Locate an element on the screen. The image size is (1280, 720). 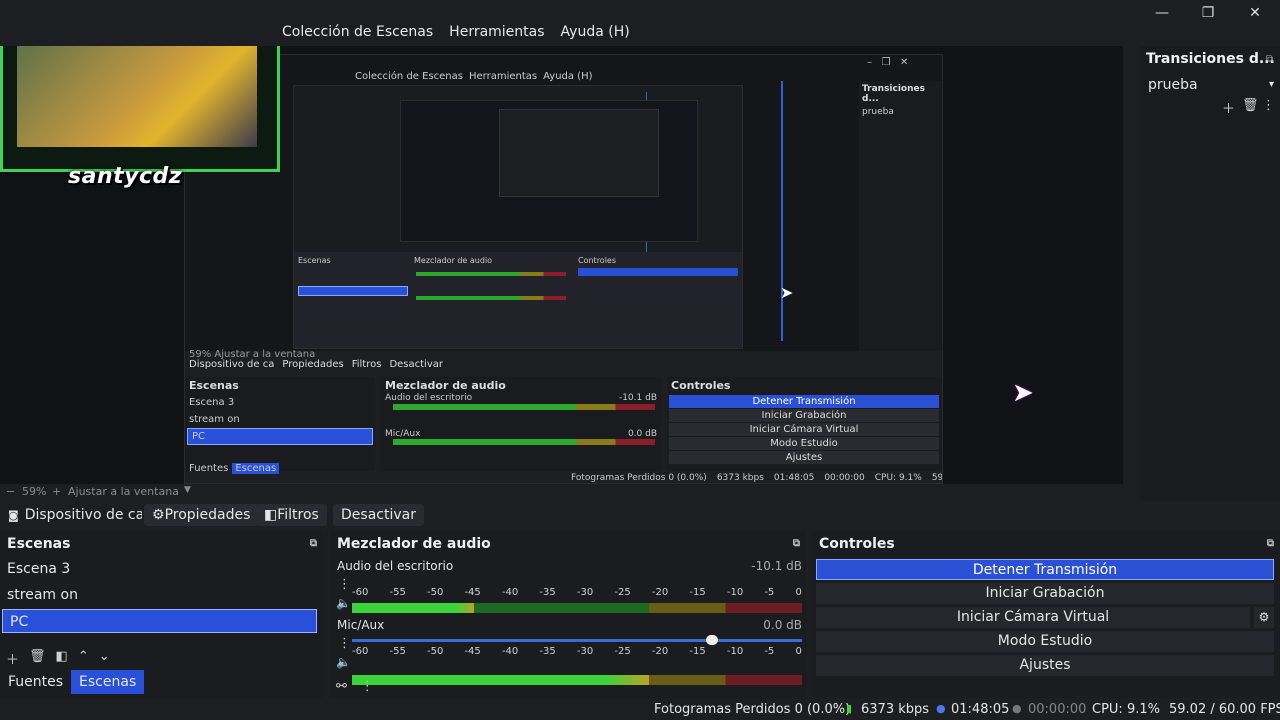
scale-tick: -15 is located at coordinates (697, 592).